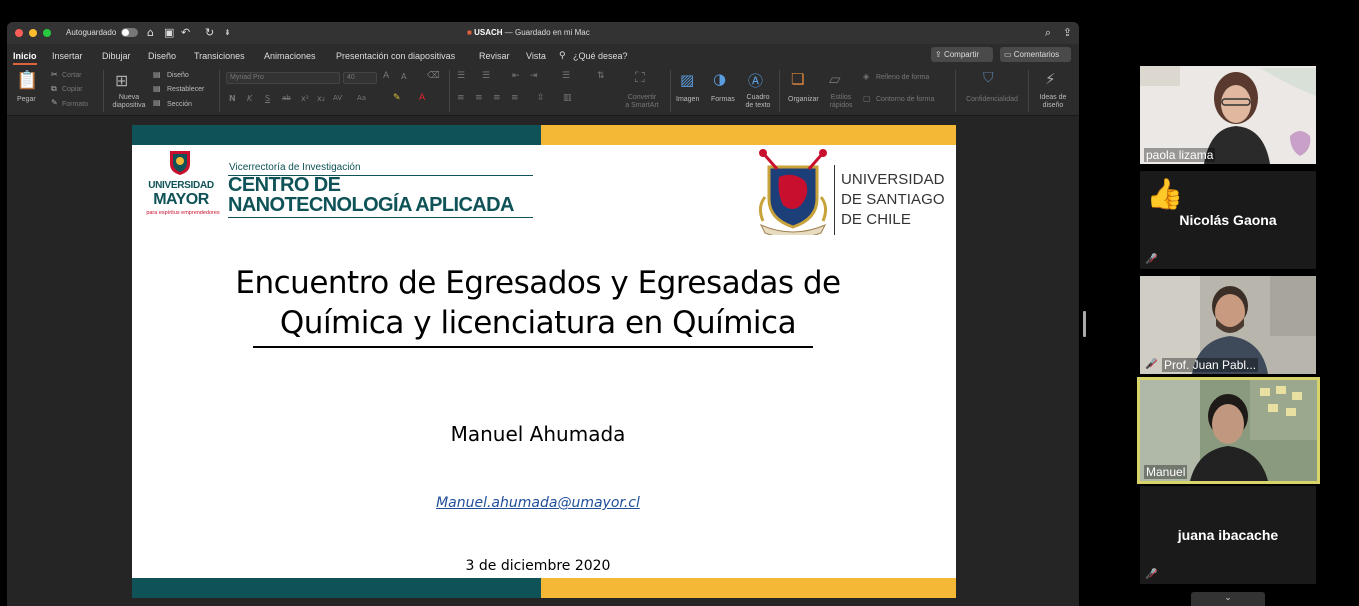 The height and width of the screenshot is (606, 1359). I want to click on bold-icon: N, so click(232, 98).